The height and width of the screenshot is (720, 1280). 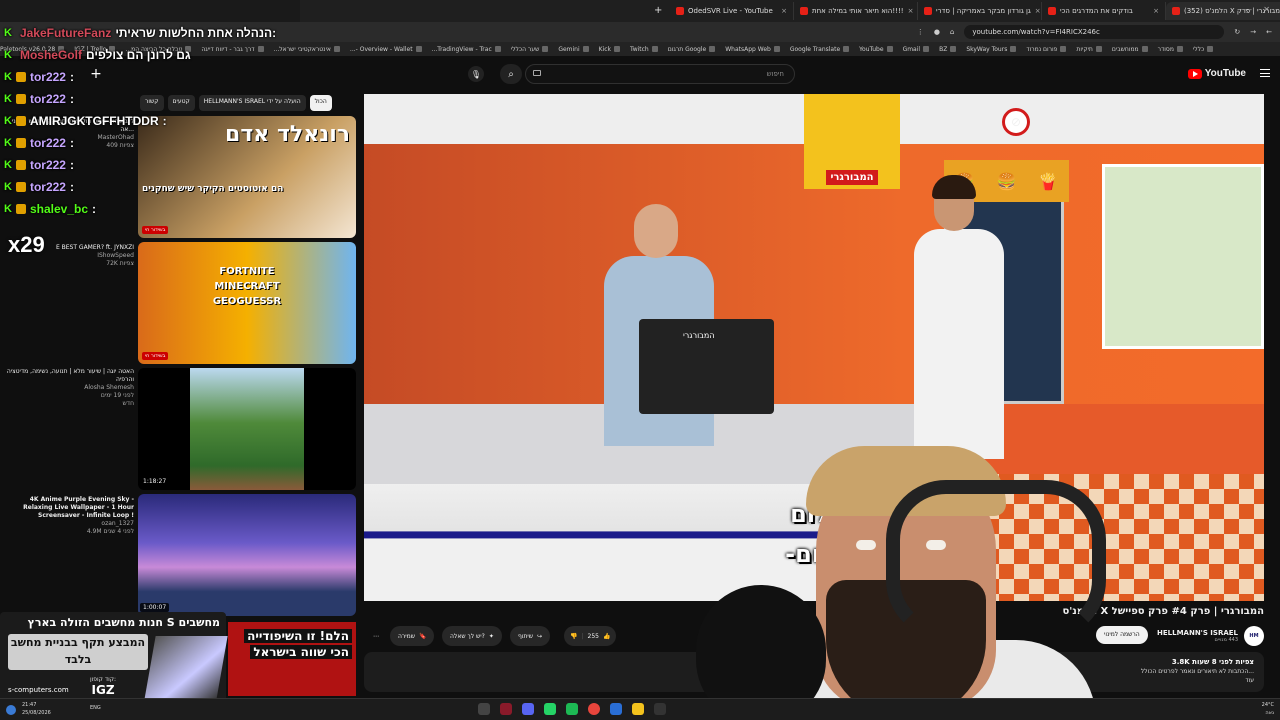 I want to click on chat-message: Ktor222:, so click(x=87, y=143).